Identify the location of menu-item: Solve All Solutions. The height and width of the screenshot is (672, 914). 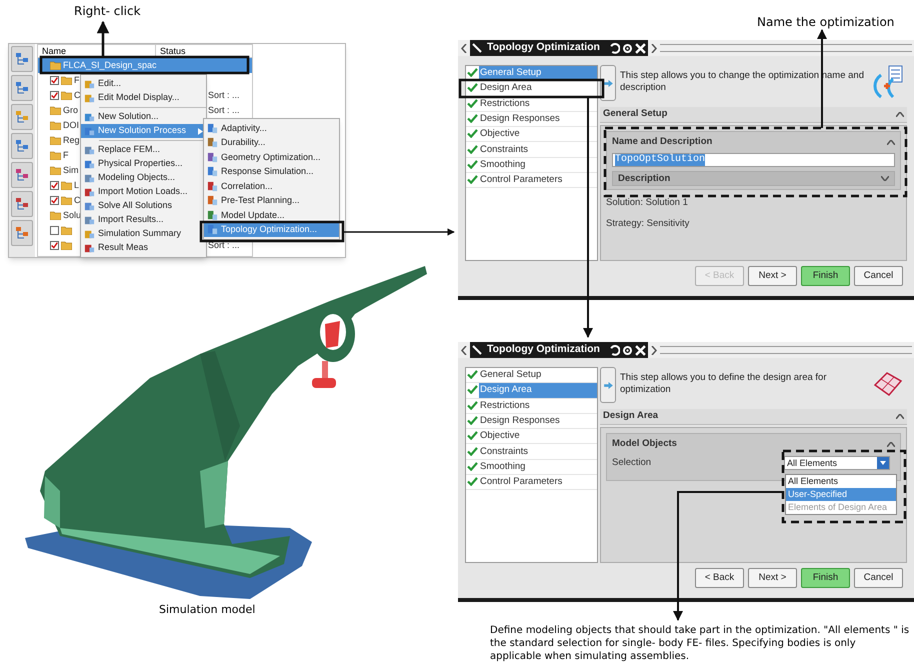
(143, 206).